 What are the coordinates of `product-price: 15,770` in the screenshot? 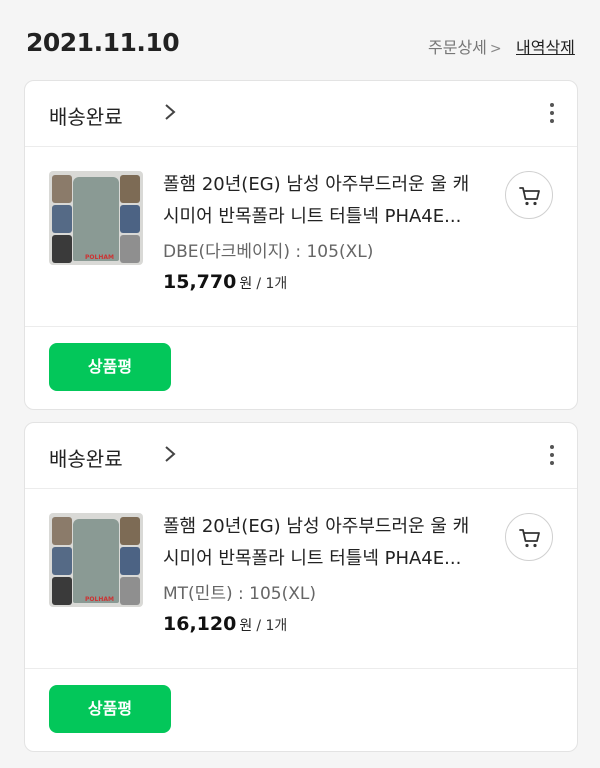 It's located at (200, 282).